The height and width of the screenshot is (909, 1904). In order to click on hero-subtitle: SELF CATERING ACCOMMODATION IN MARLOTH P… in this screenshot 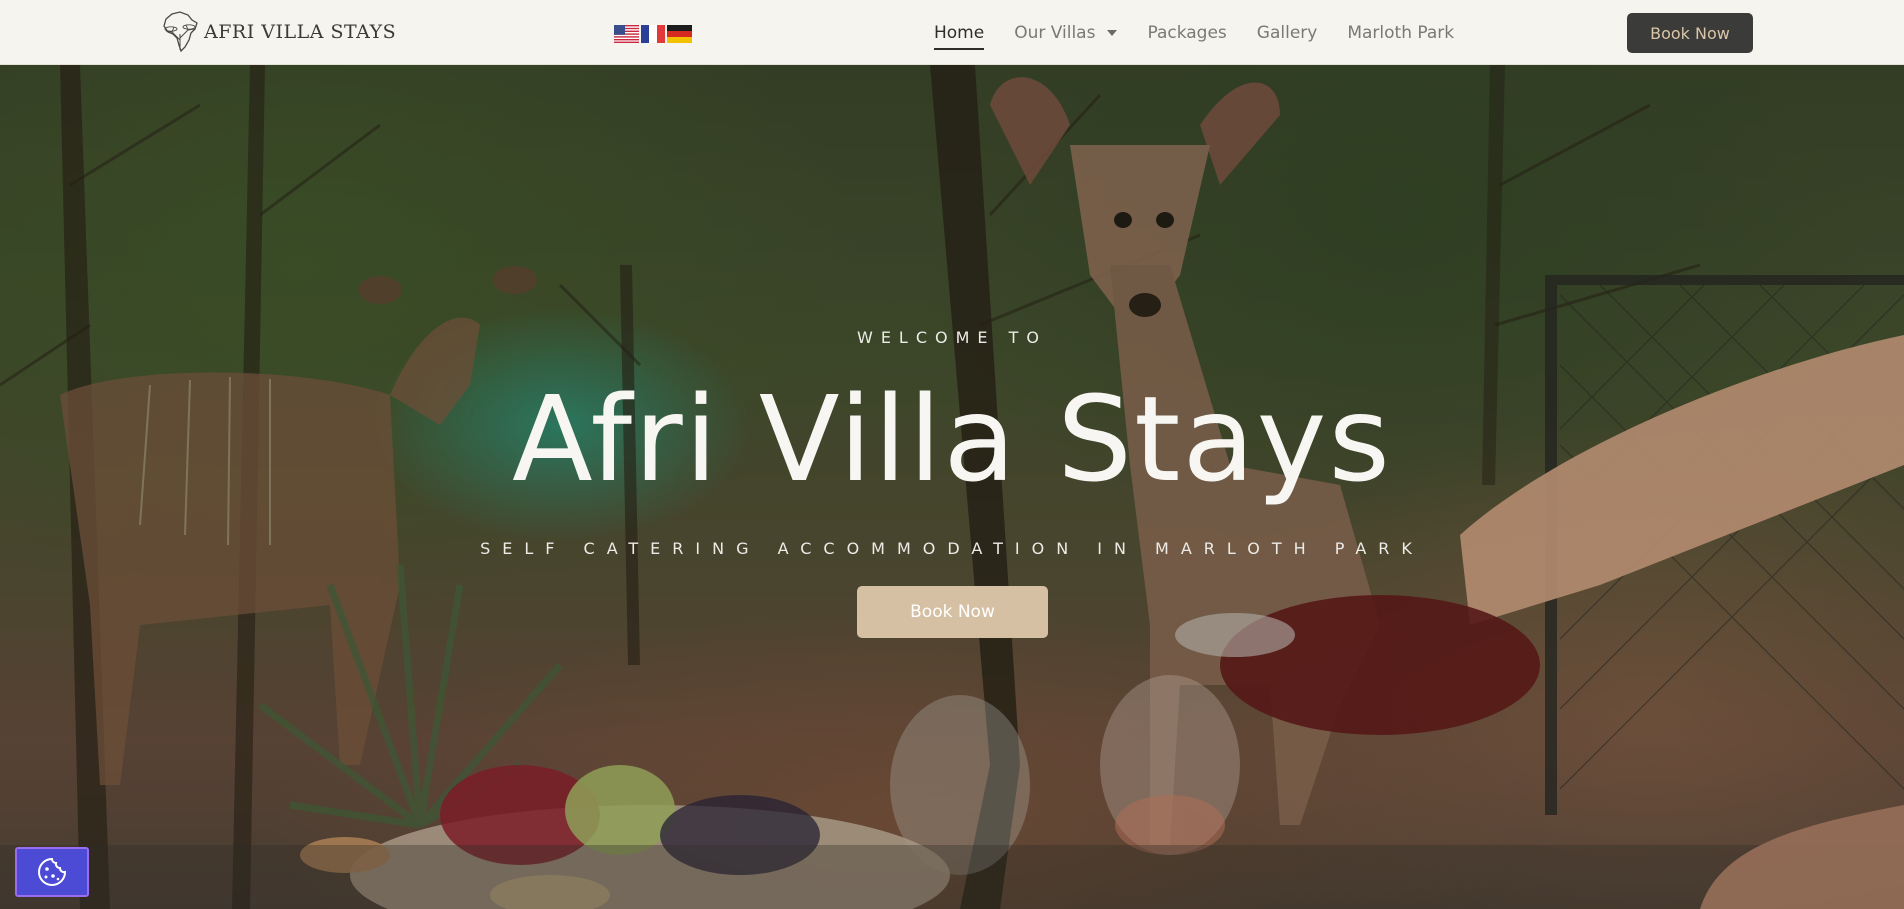, I will do `click(952, 548)`.